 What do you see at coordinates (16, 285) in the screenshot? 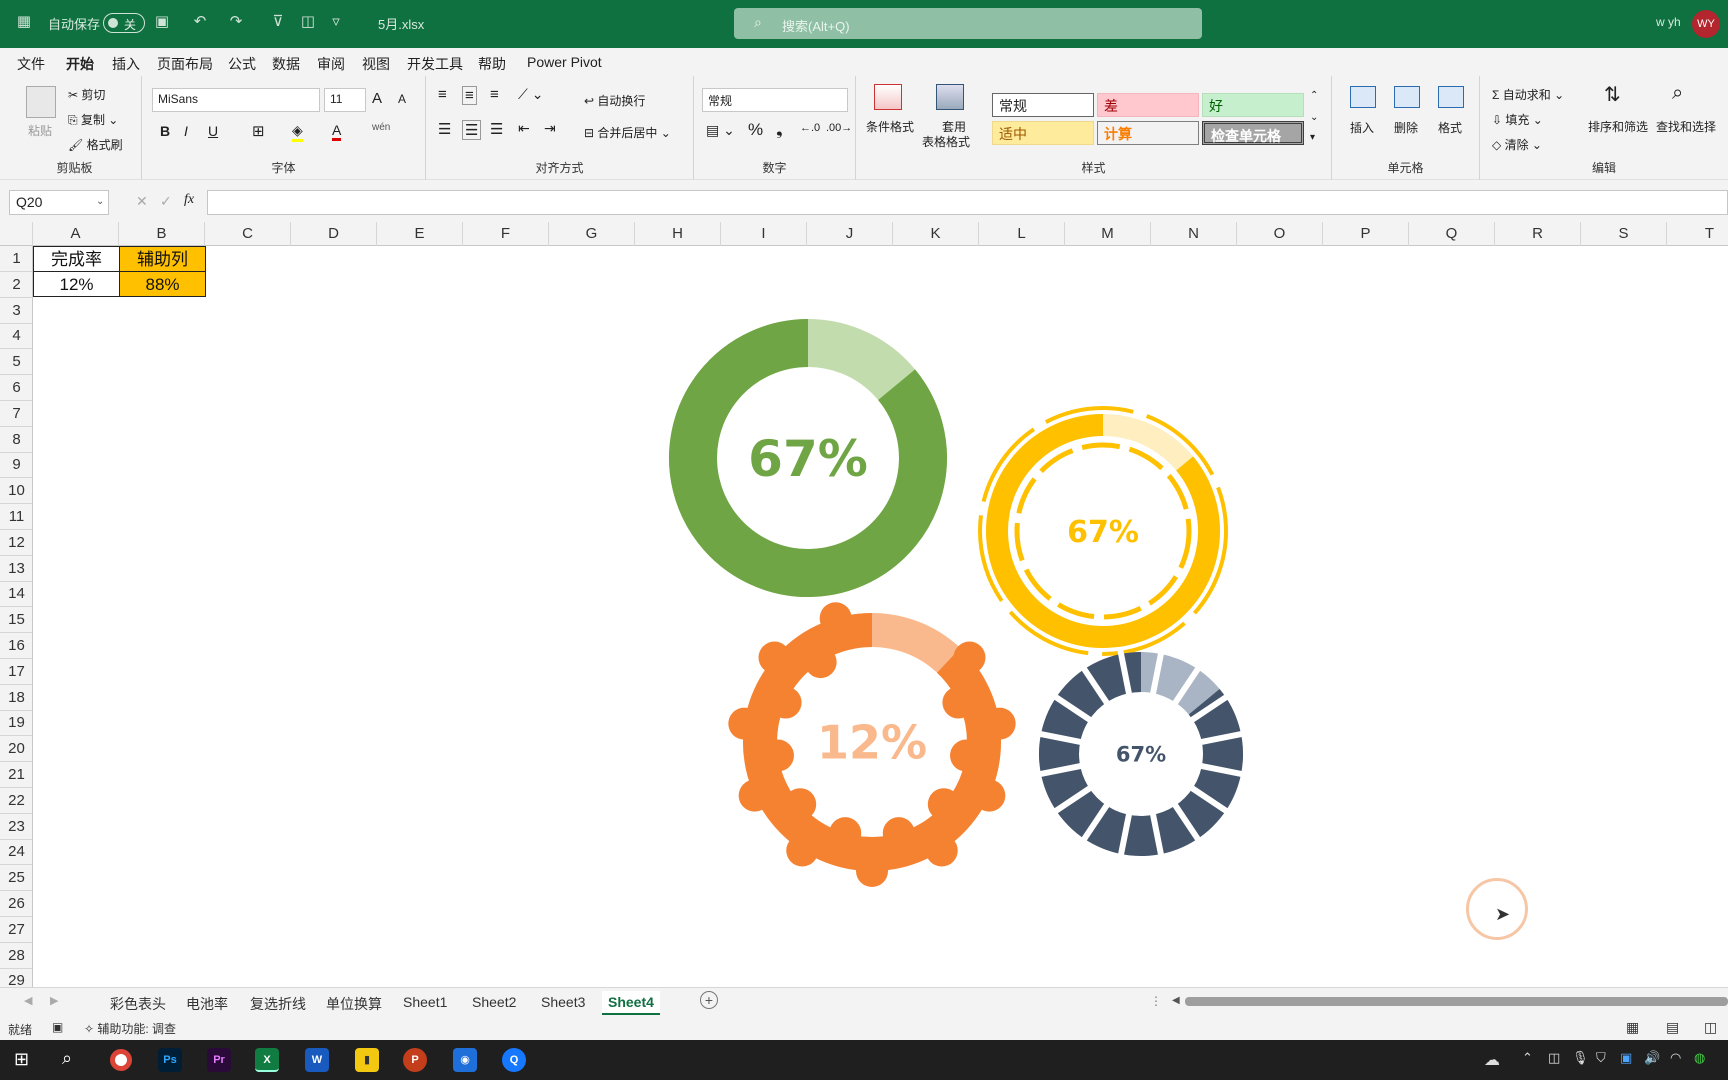
I see `row-header-2: 2` at bounding box center [16, 285].